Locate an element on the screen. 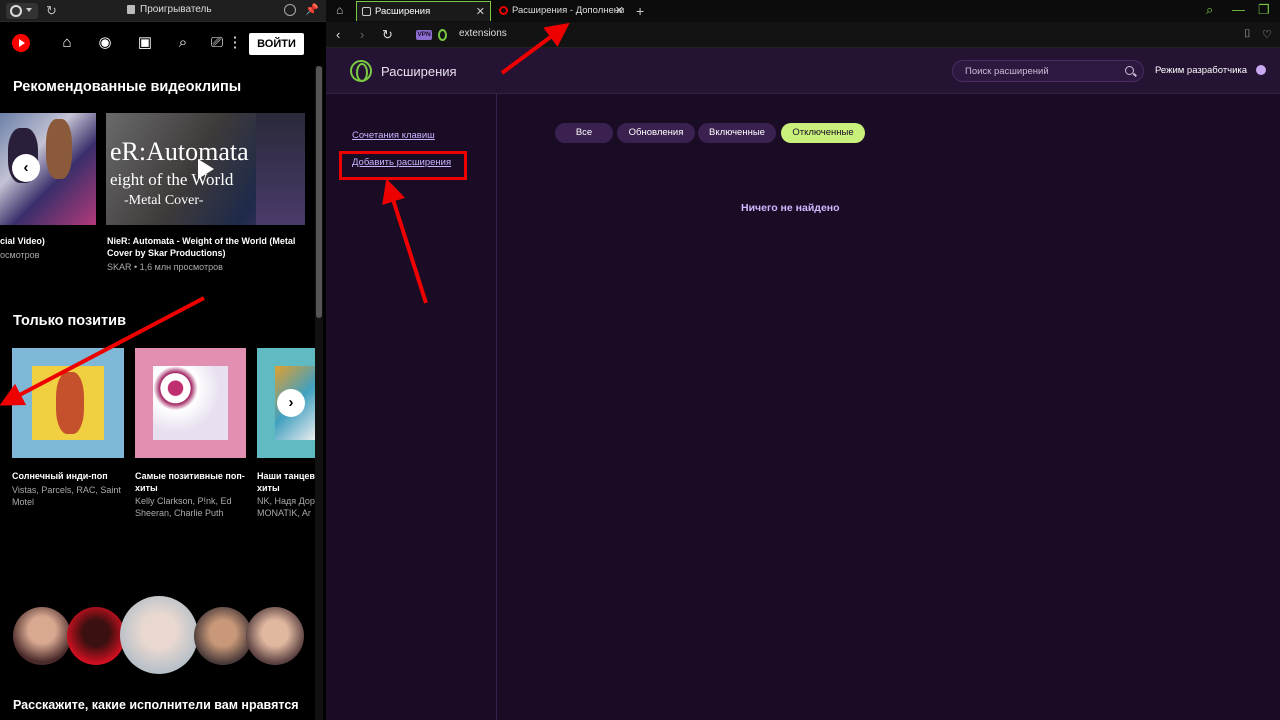  arrow-to-panel is located at coordinates (102, 351).